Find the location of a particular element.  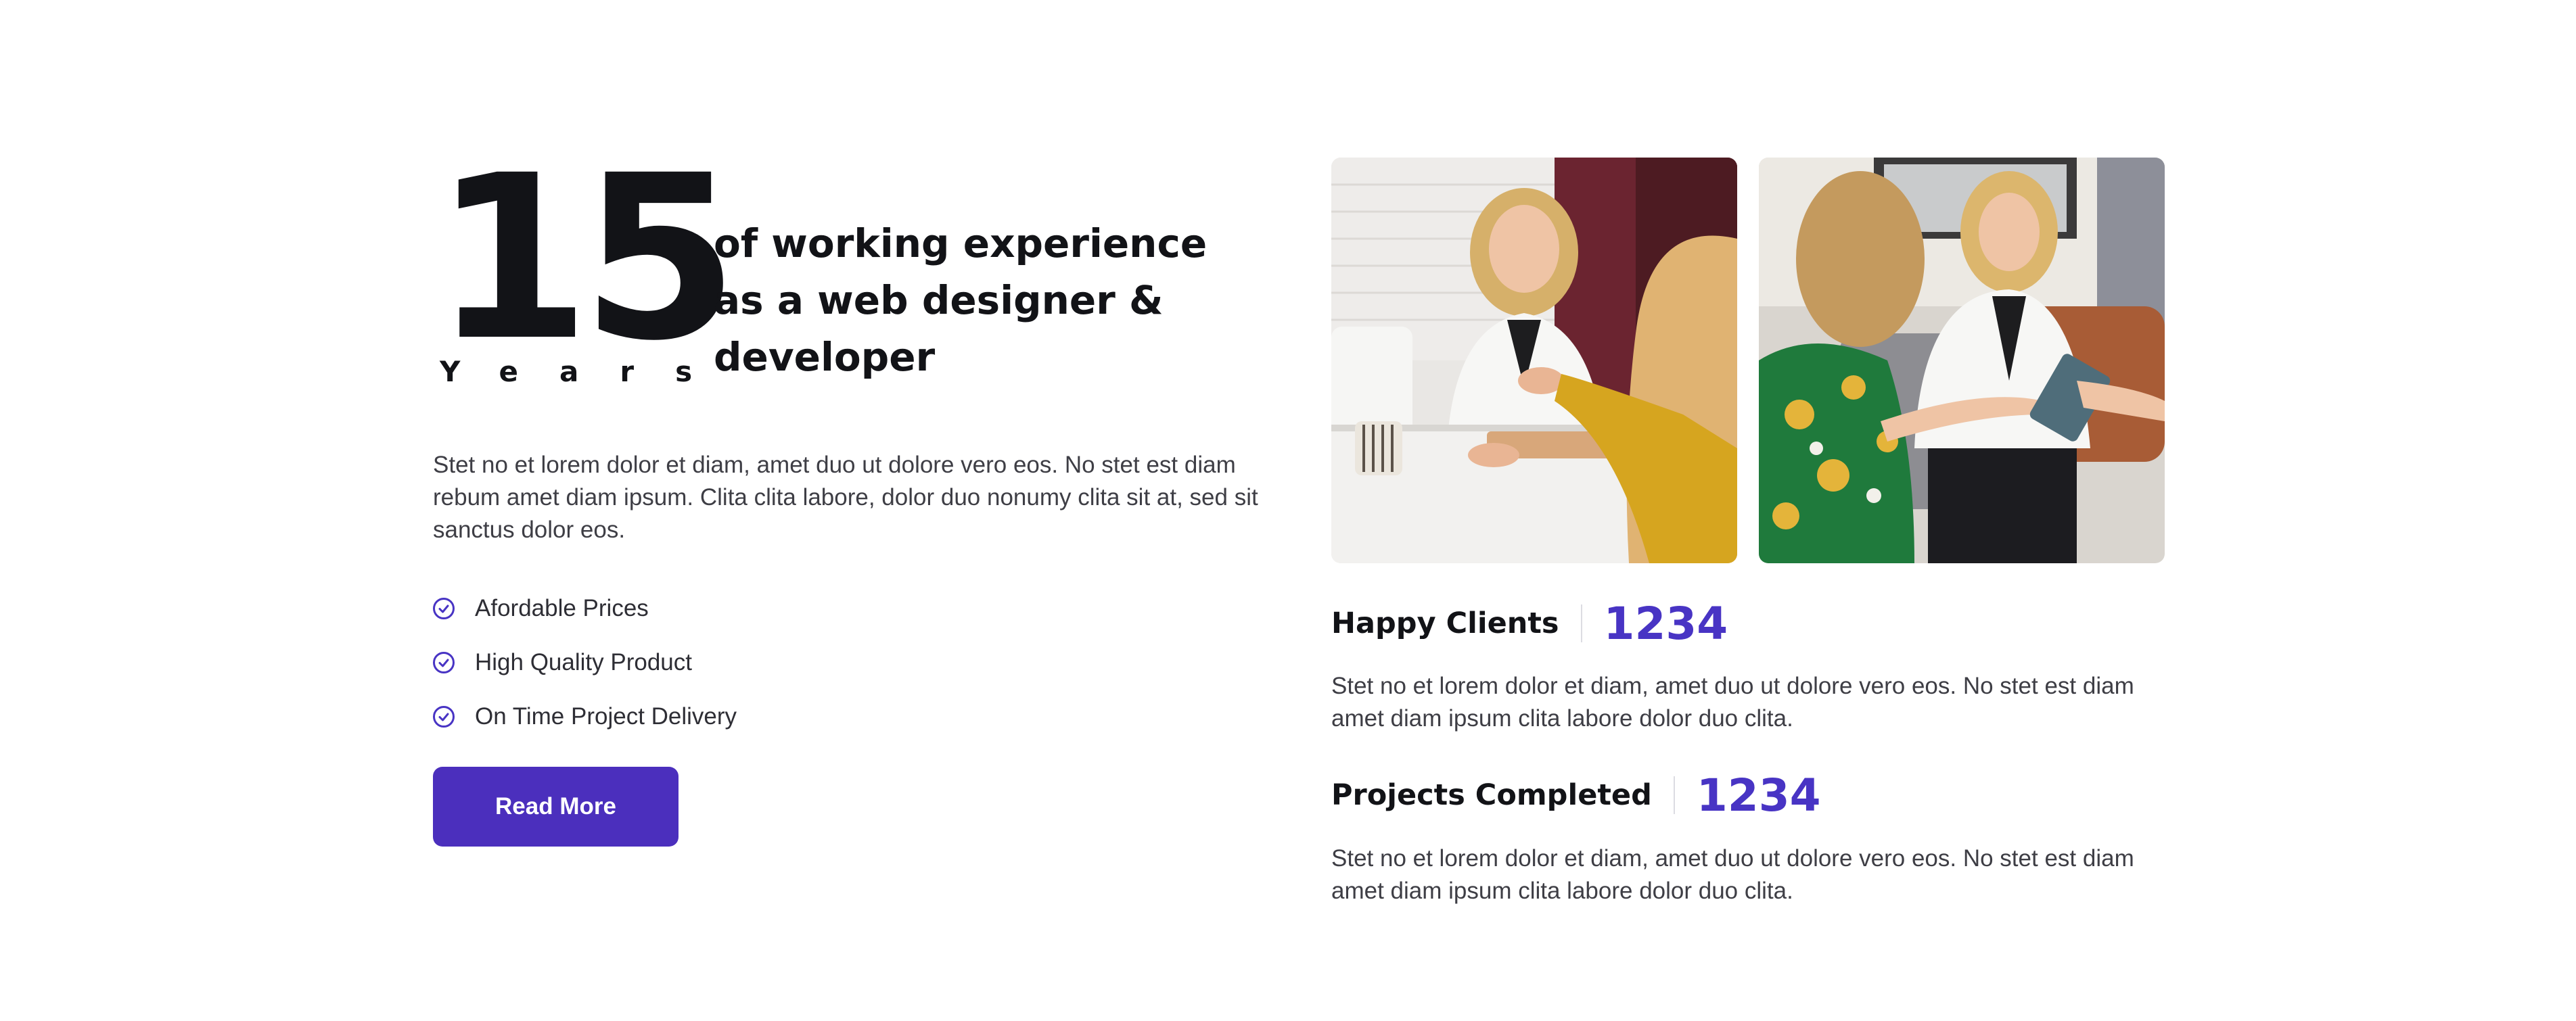

stat-projects-completed: Projects Completed 1234 is located at coordinates (1576, 795).